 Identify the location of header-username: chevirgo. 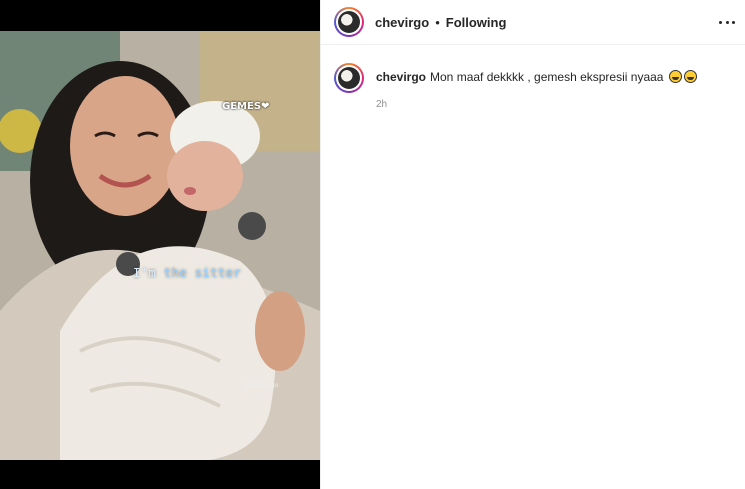
(402, 22).